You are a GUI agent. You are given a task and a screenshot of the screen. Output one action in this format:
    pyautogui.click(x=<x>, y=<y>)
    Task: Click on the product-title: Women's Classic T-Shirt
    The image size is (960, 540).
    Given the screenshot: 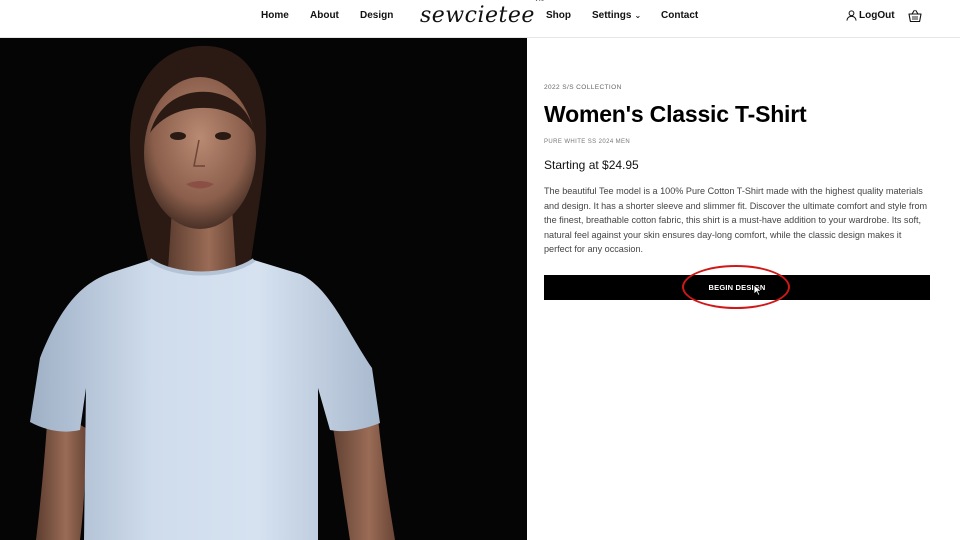 What is the action you would take?
    pyautogui.click(x=675, y=114)
    